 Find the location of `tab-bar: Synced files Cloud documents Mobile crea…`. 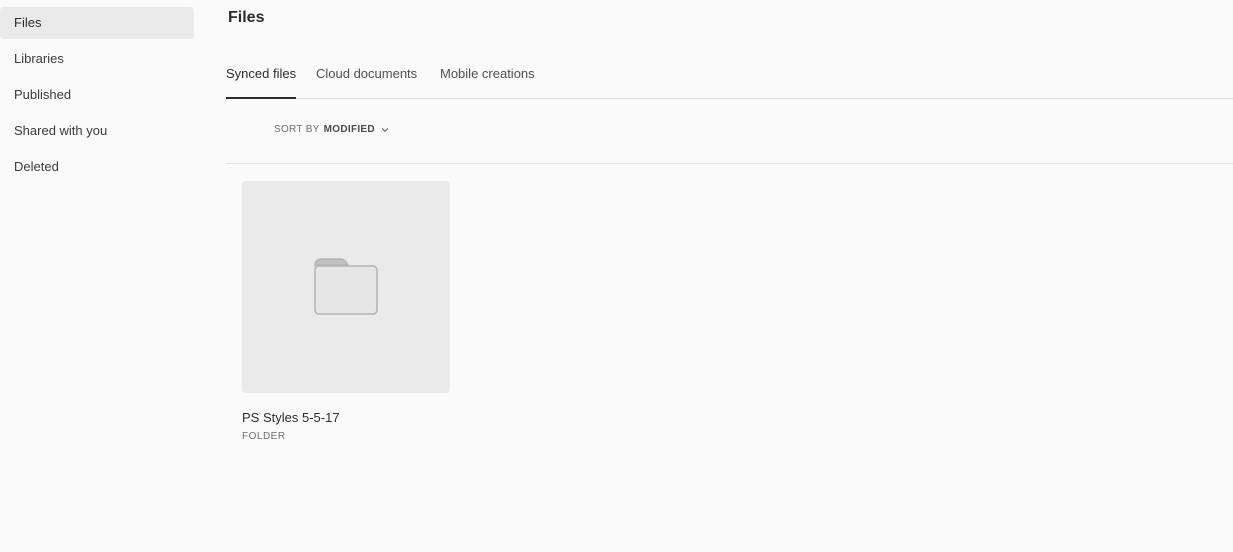

tab-bar: Synced files Cloud documents Mobile crea… is located at coordinates (729, 79).